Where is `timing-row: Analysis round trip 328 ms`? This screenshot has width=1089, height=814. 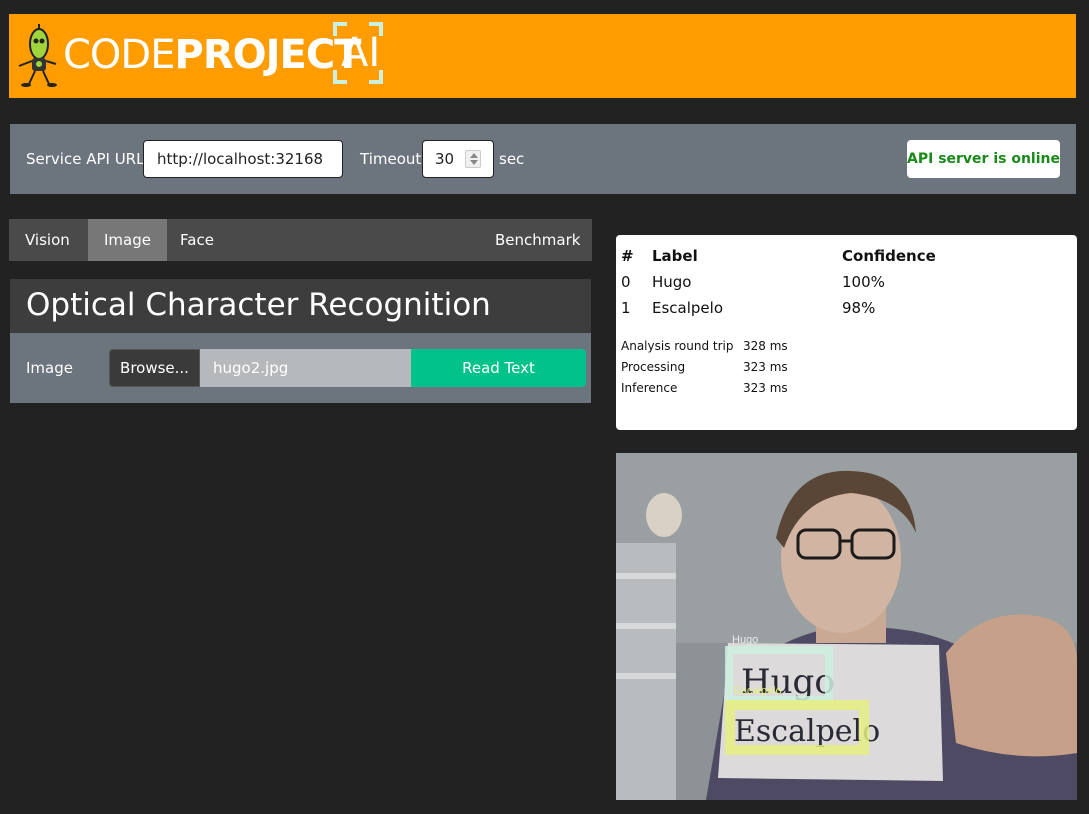 timing-row: Analysis round trip 328 ms is located at coordinates (704, 346).